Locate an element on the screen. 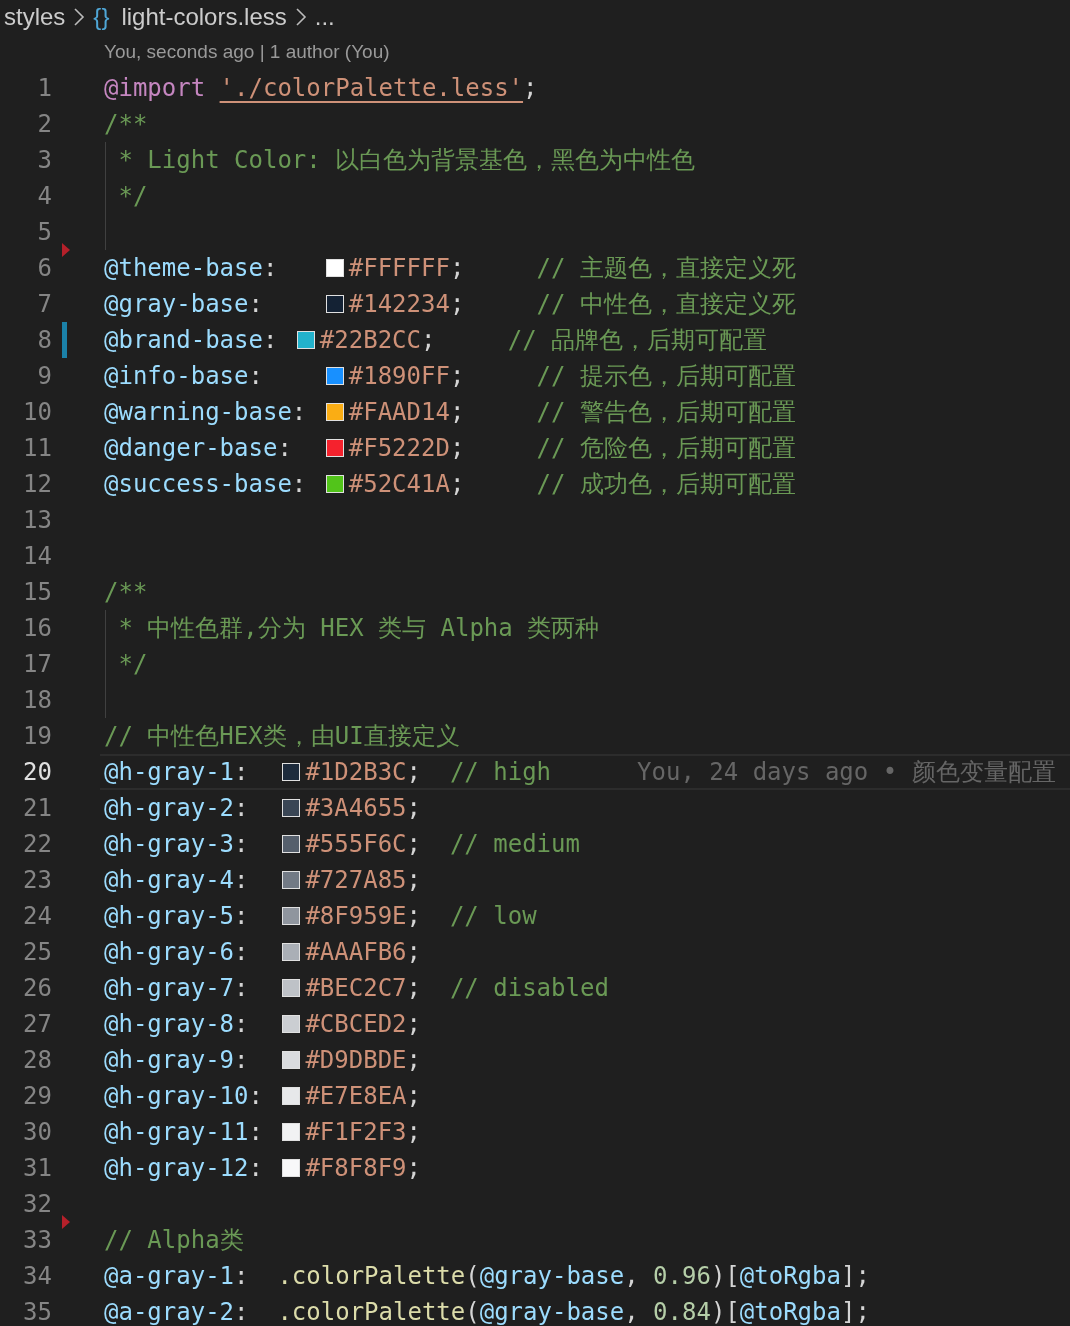 Image resolution: width=1070 pixels, height=1326 pixels. code-text: #F5222D; // 危险色，后期可配置 is located at coordinates (572, 448).